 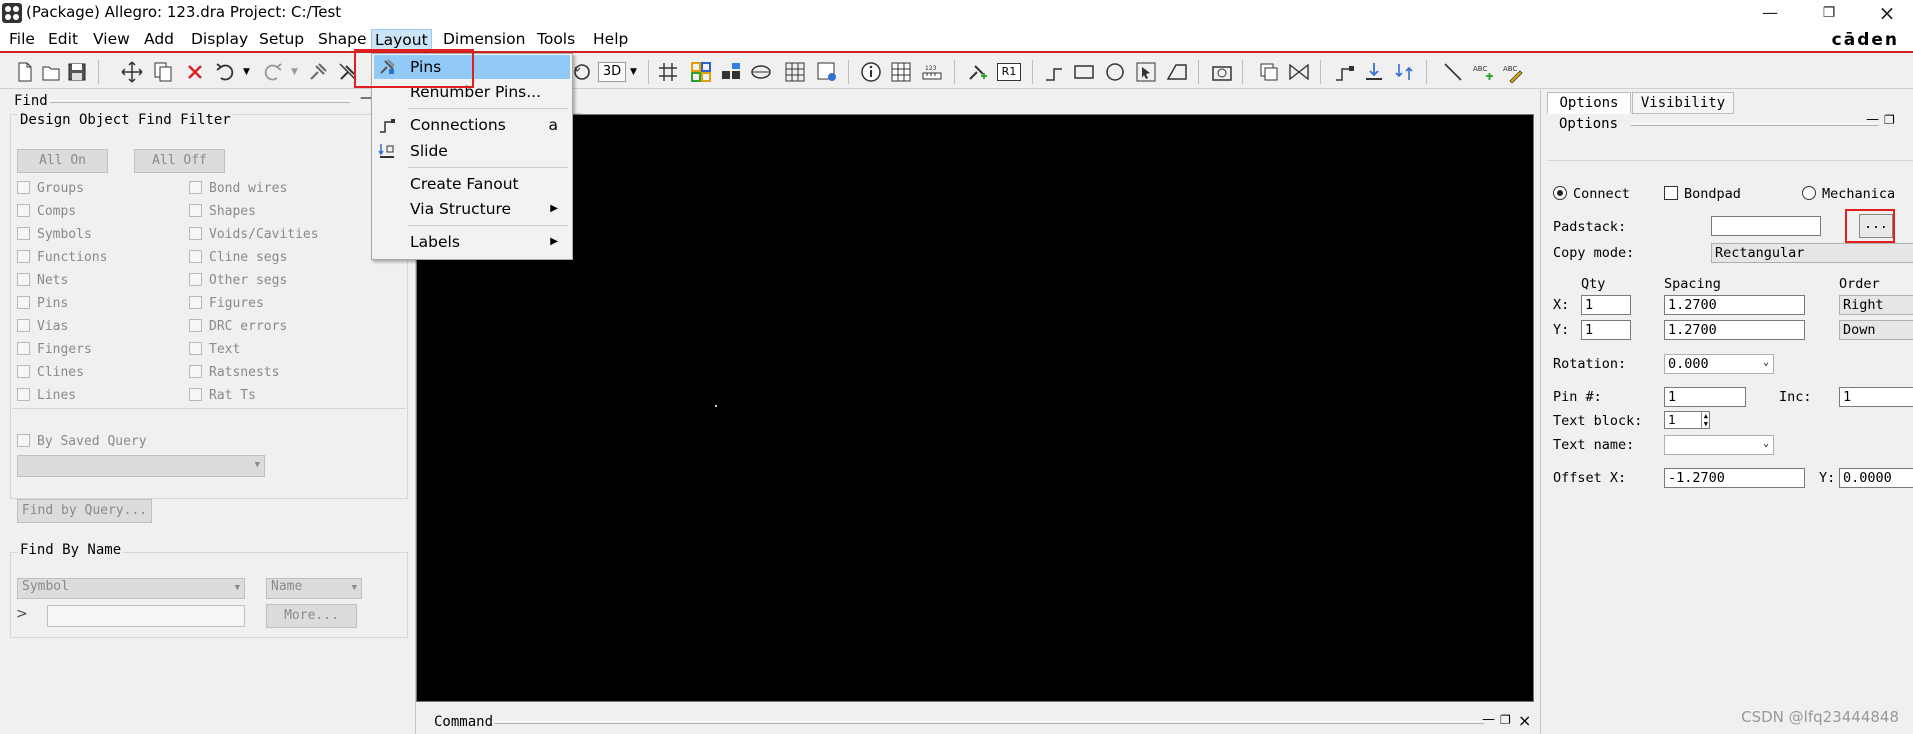 I want to click on menu-layout: Layout, so click(x=401, y=40).